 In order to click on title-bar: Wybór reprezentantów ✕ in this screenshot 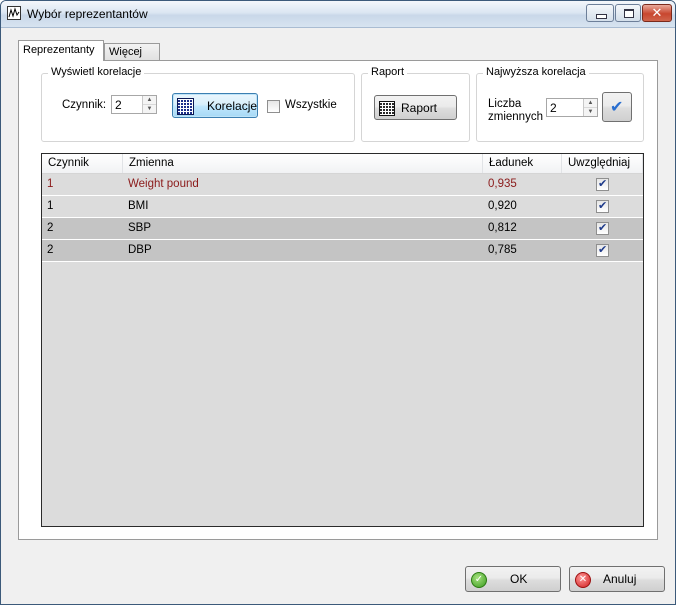, I will do `click(338, 14)`.